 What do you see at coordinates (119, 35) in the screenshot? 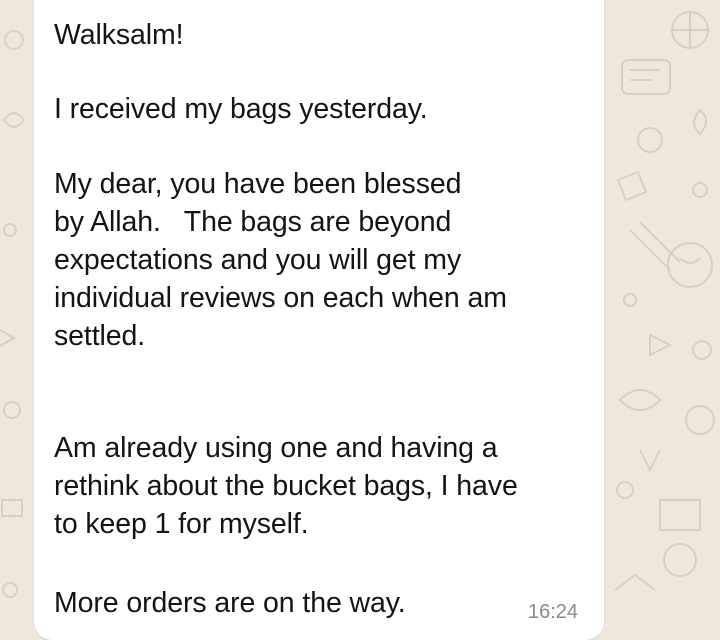
I see `message-greeting: Walksalm!` at bounding box center [119, 35].